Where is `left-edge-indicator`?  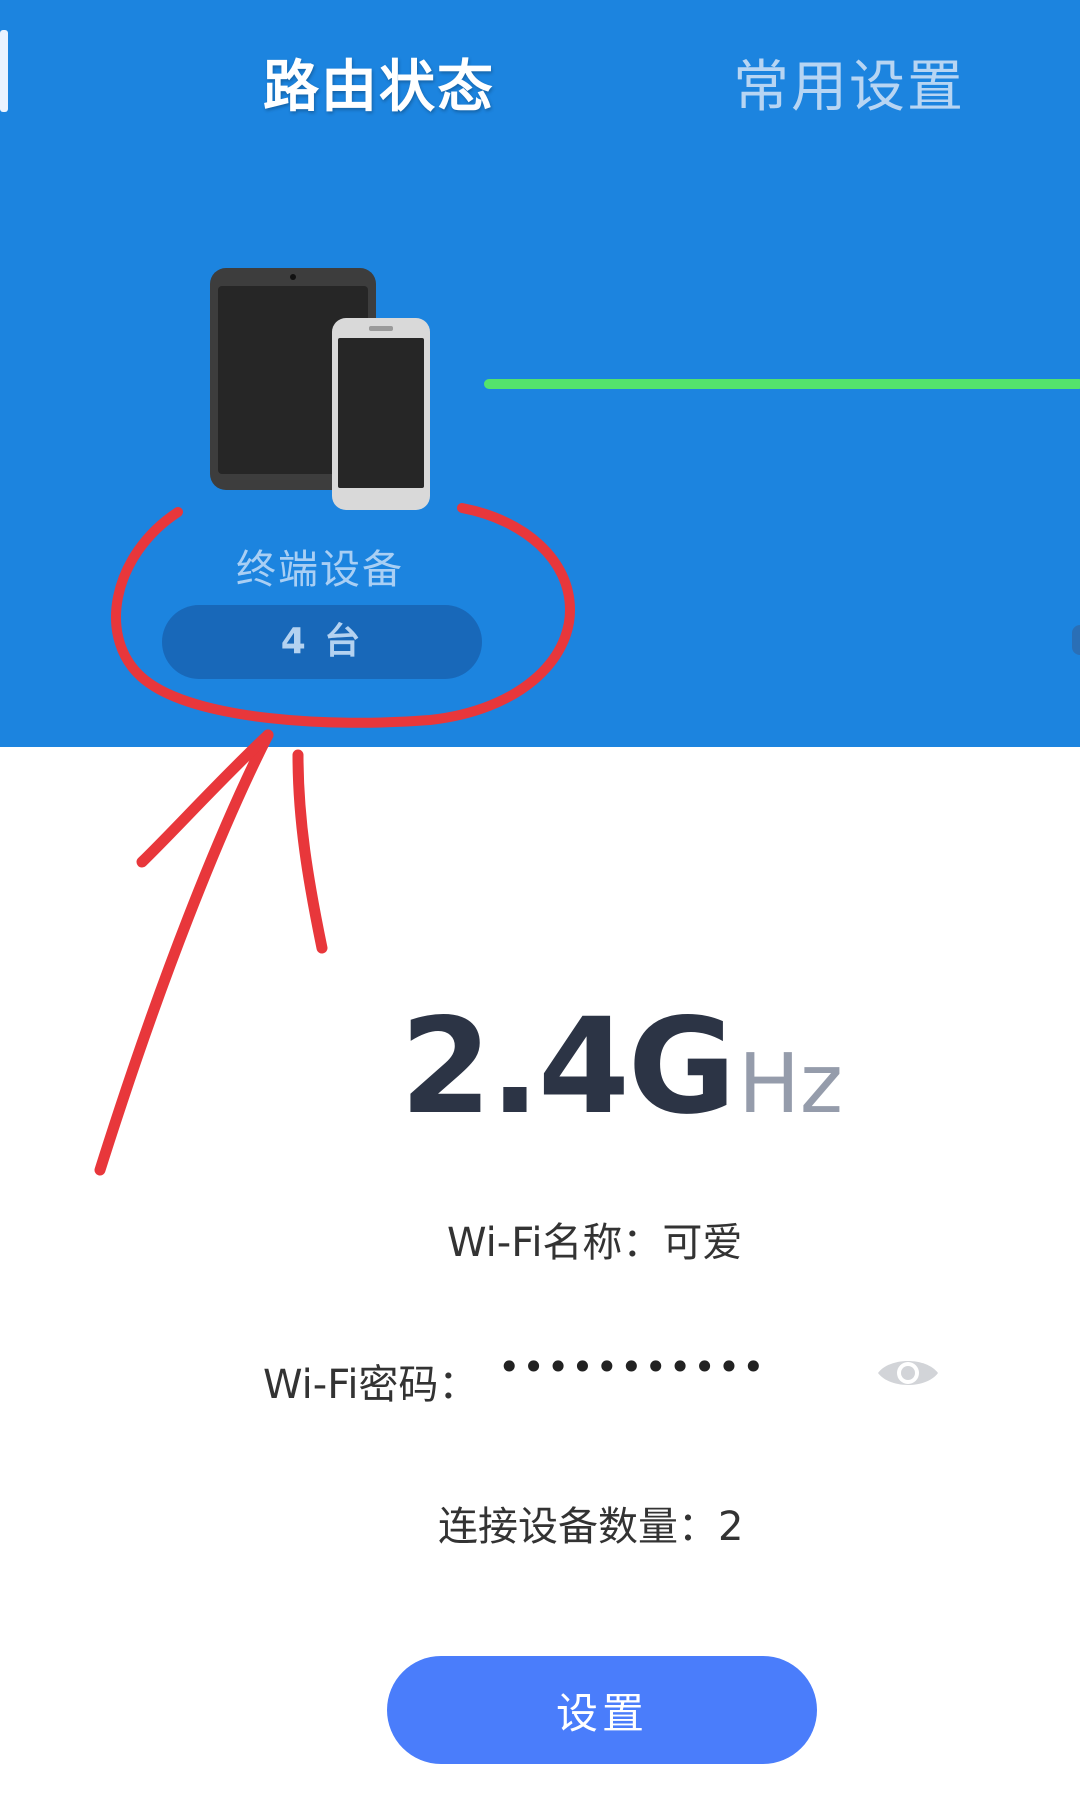 left-edge-indicator is located at coordinates (4, 71).